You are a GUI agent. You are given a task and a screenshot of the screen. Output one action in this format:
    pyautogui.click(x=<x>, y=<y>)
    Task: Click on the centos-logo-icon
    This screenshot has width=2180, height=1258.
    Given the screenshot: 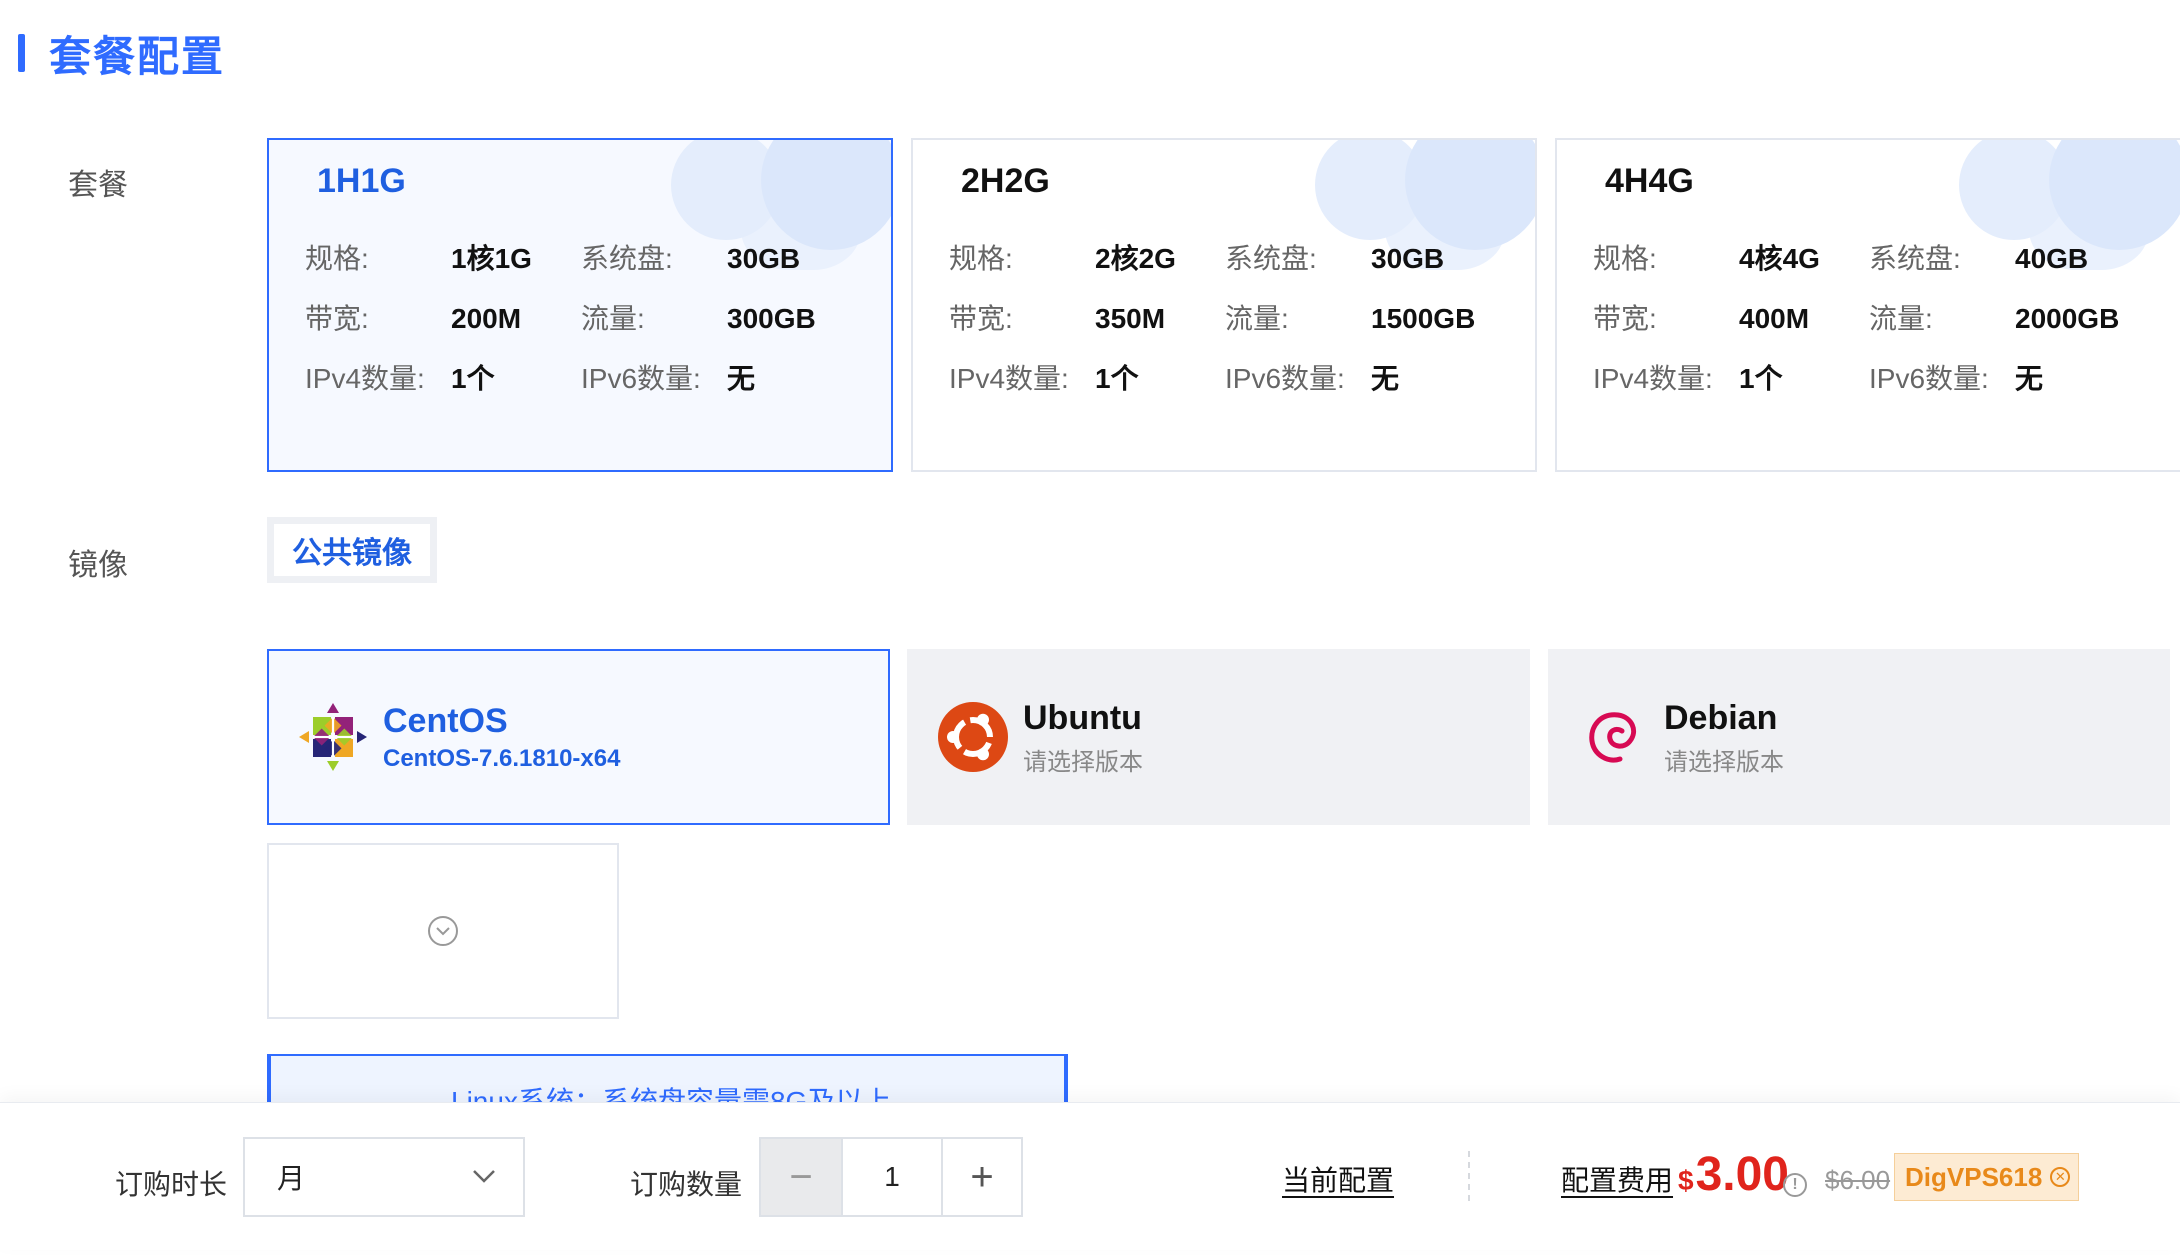 What is the action you would take?
    pyautogui.click(x=333, y=737)
    